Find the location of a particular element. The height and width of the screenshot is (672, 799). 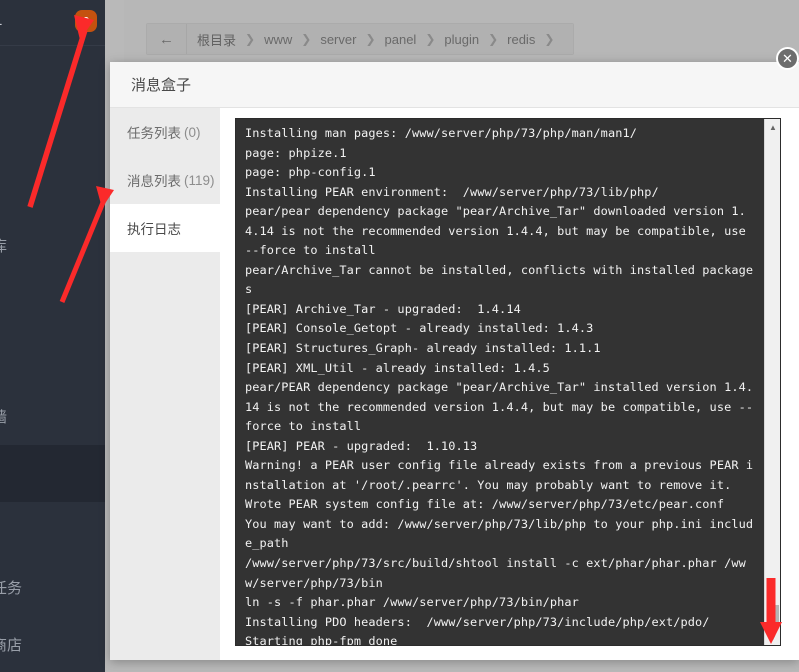

tab-task-list: 任务列表 (0) is located at coordinates (165, 132).